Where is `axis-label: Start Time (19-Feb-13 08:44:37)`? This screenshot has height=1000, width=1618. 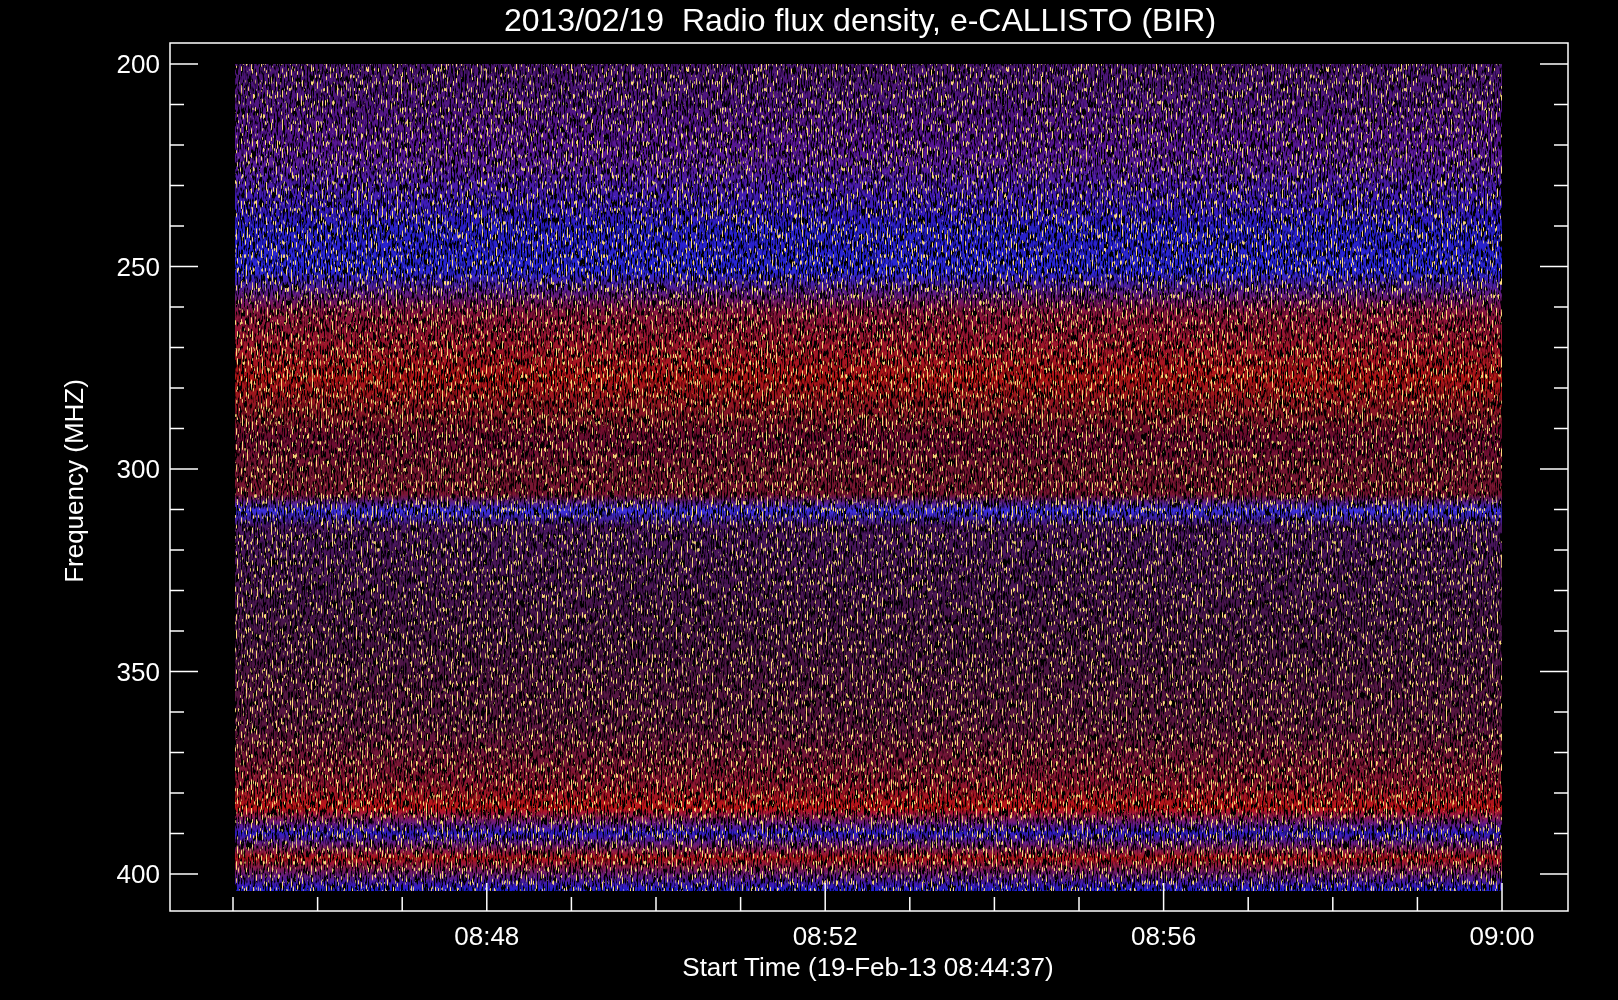 axis-label: Start Time (19-Feb-13 08:44:37) is located at coordinates (868, 967).